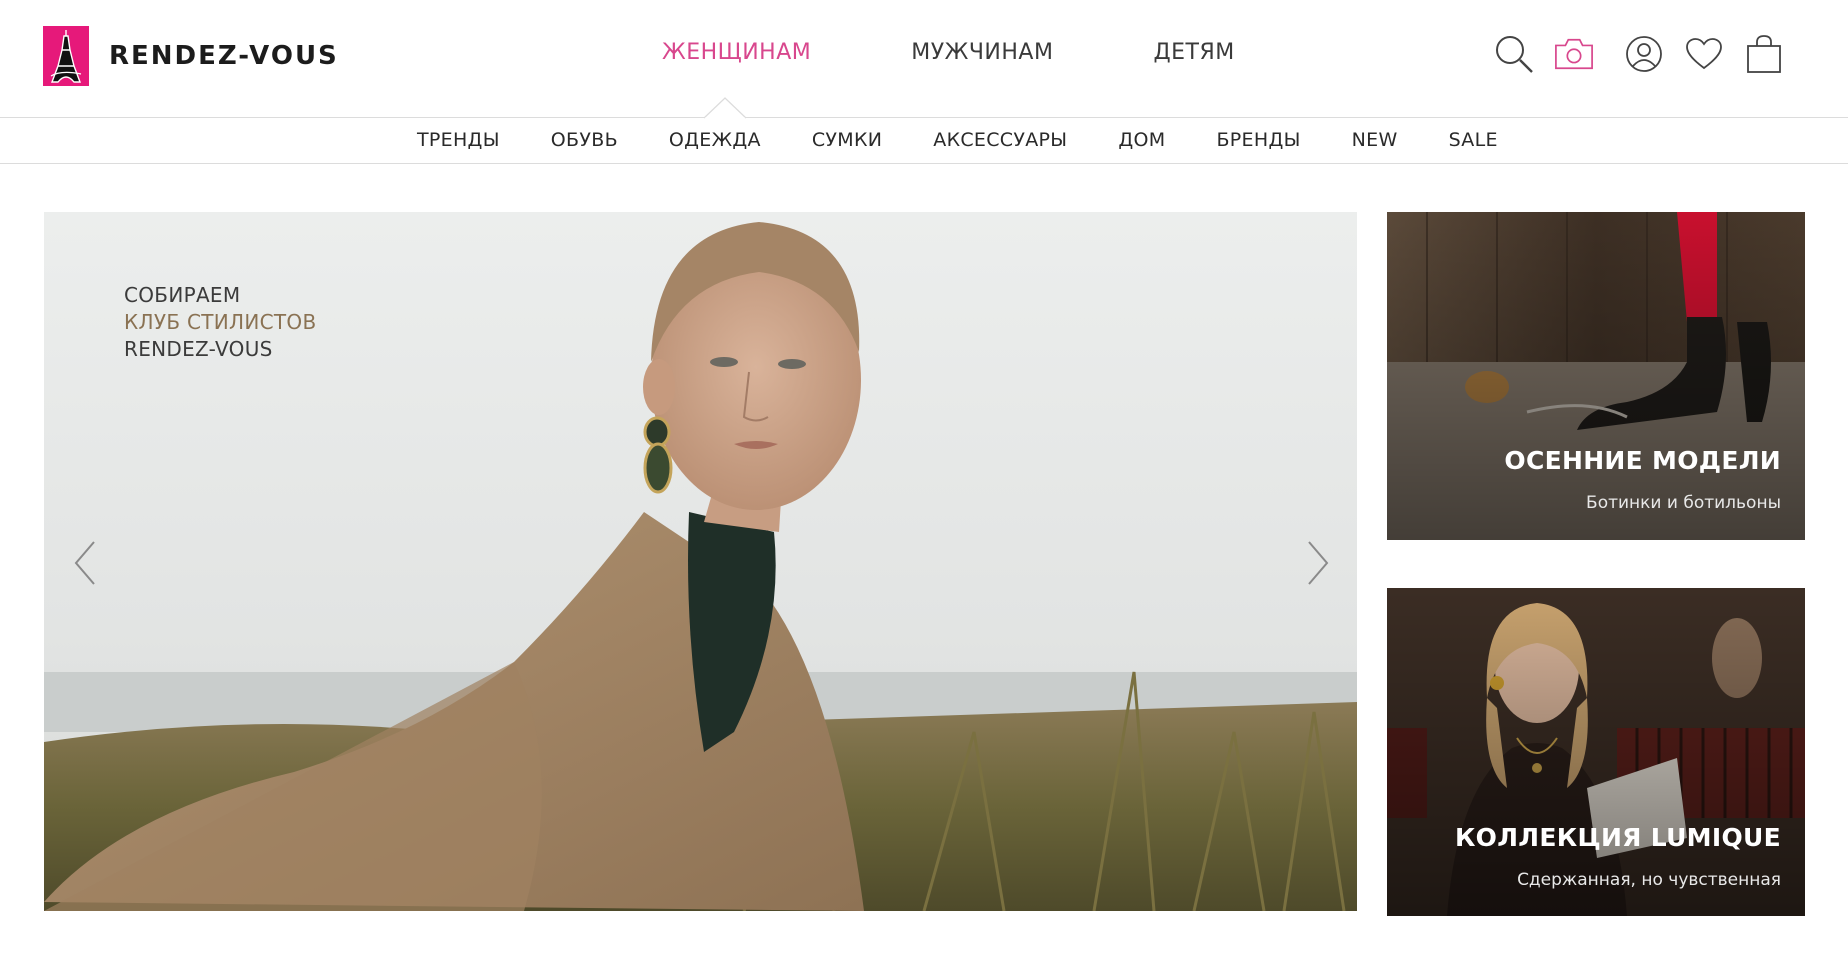 The width and height of the screenshot is (1848, 965). Describe the element at coordinates (982, 52) in the screenshot. I see `nav-men: МУЖЧИНАМ` at that location.